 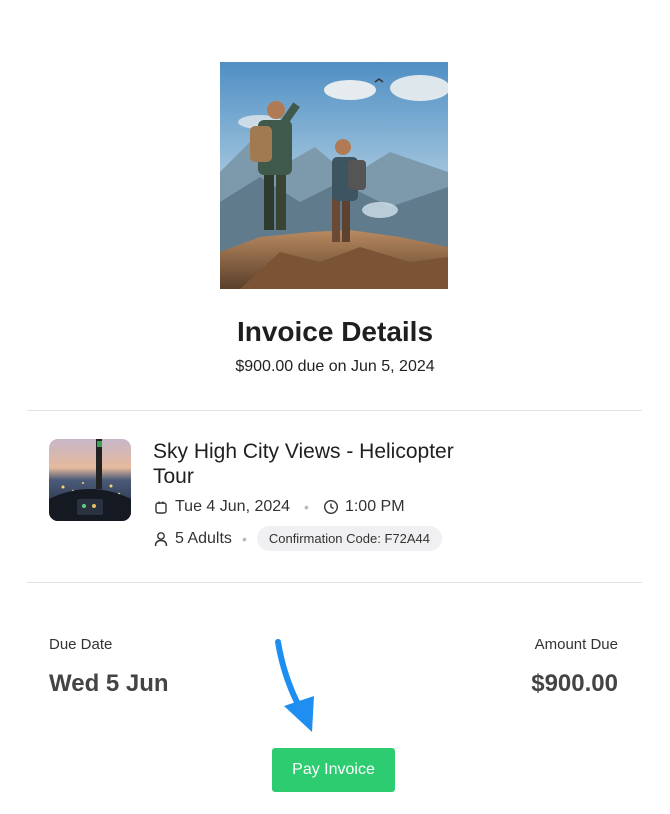 I want to click on amount-due-label: Amount Due, so click(x=576, y=644).